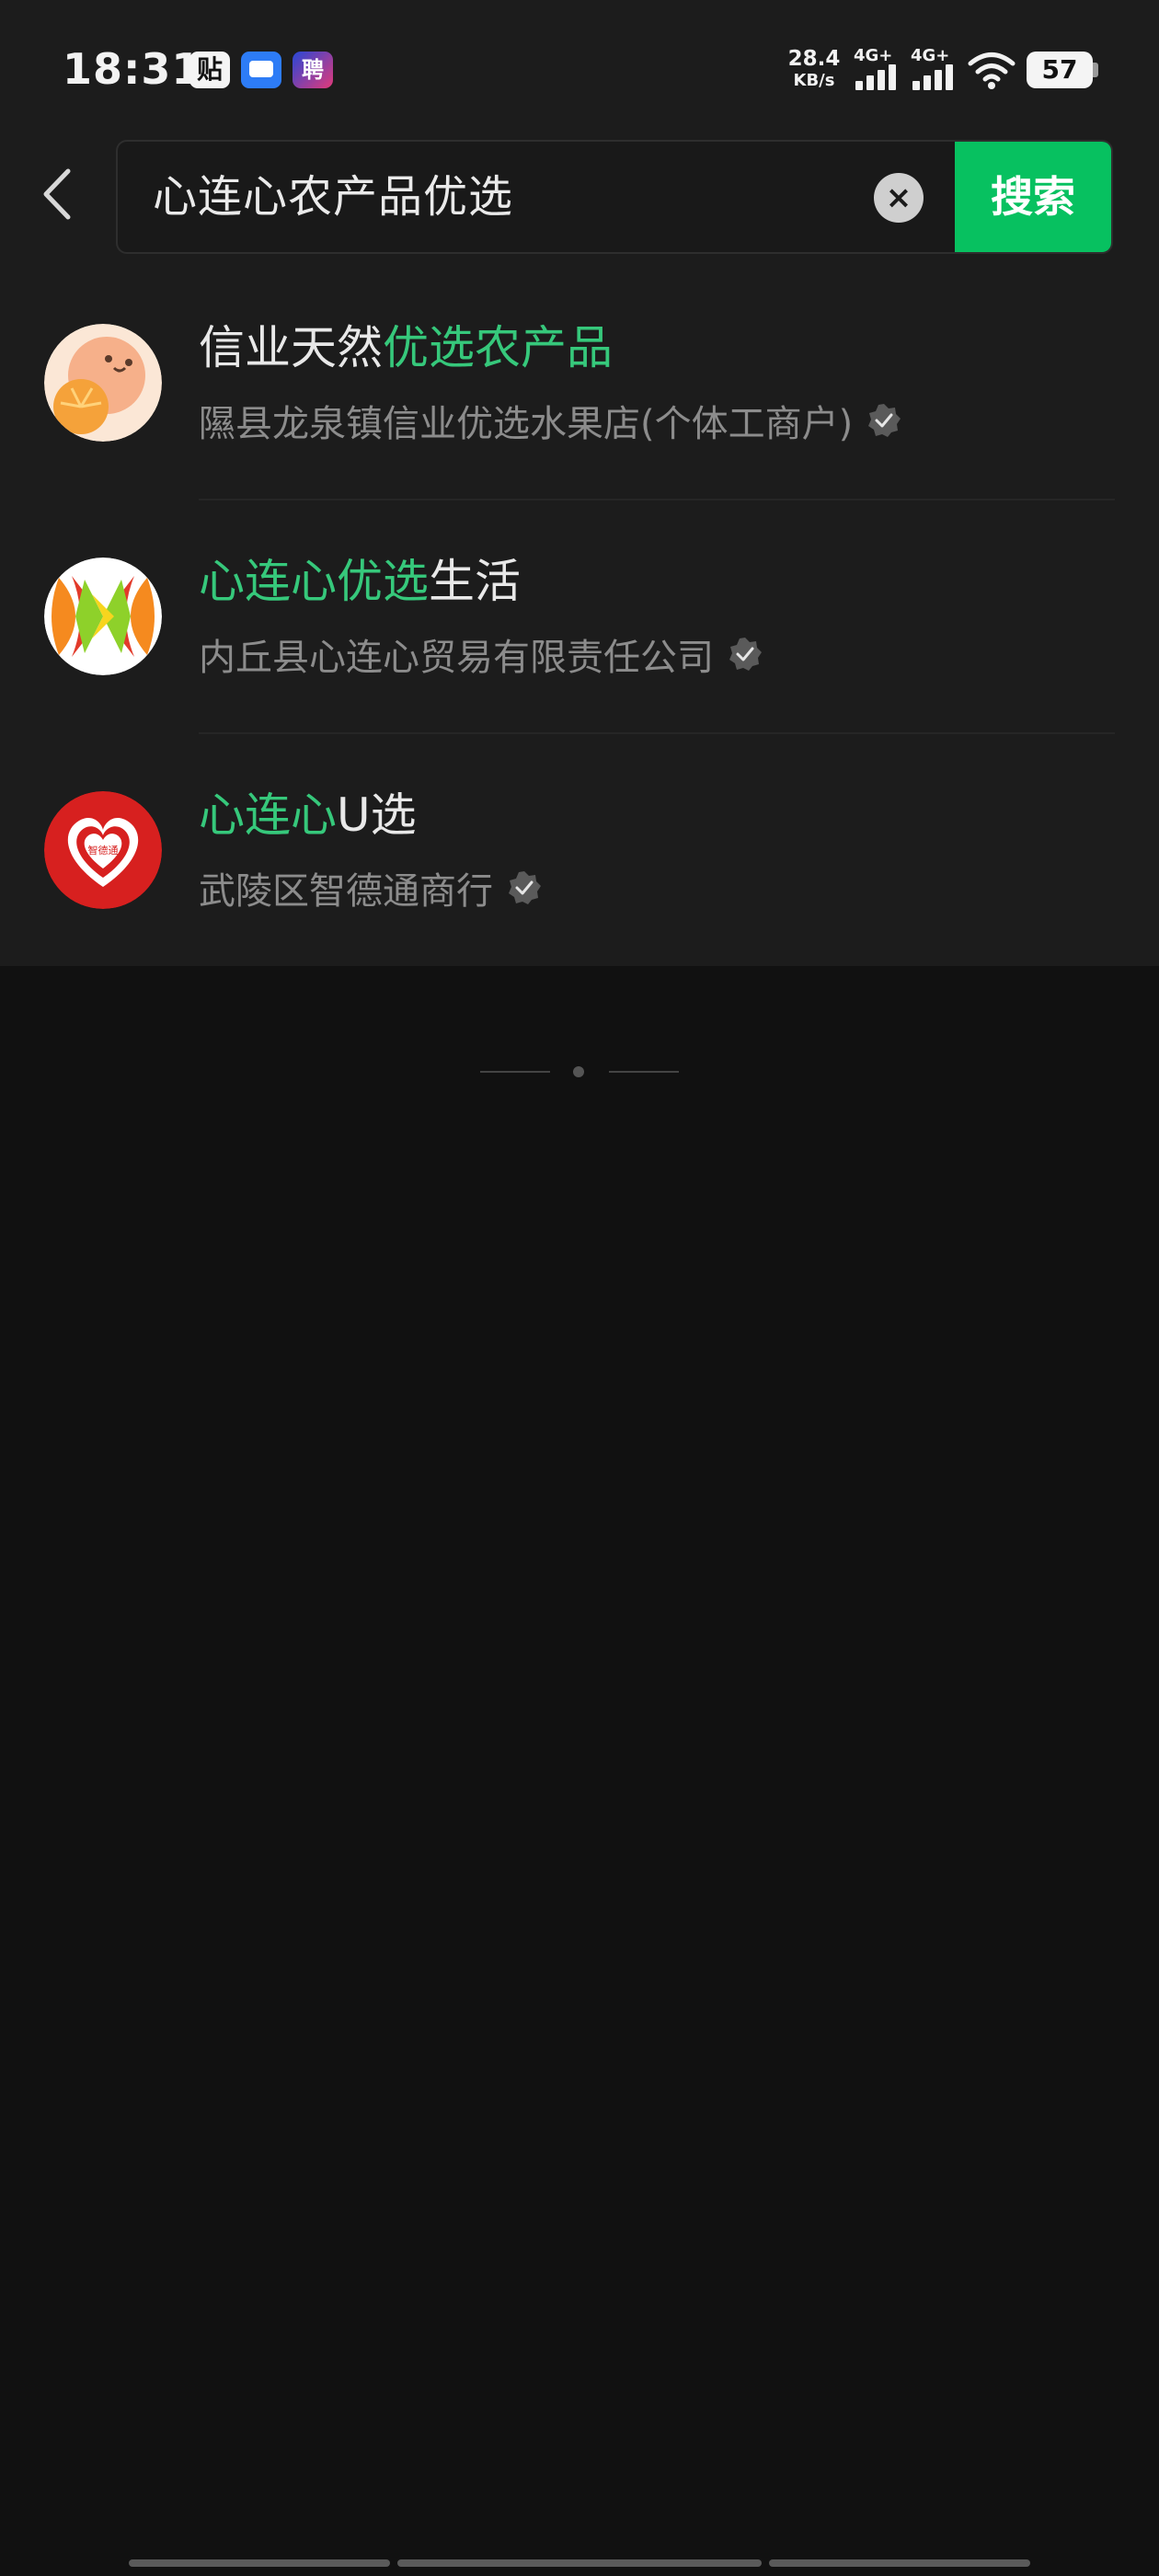  I want to click on result-title: 心连心U选, so click(308, 811).